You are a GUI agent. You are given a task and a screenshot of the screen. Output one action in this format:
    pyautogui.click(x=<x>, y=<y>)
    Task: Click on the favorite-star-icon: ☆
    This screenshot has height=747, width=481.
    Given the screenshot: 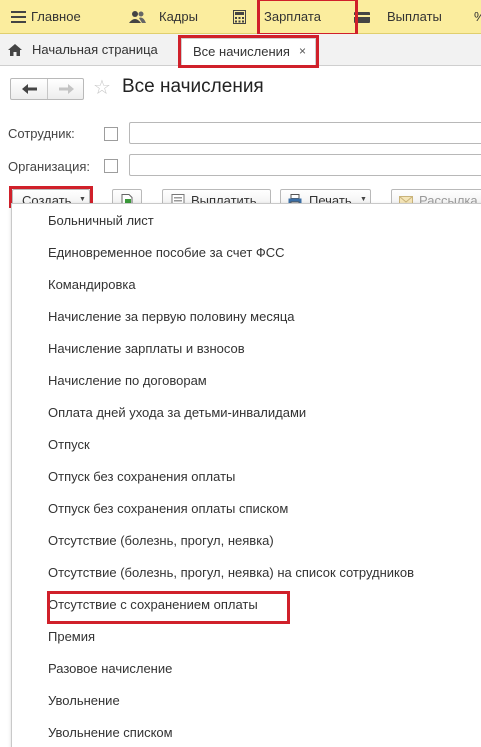 What is the action you would take?
    pyautogui.click(x=102, y=88)
    